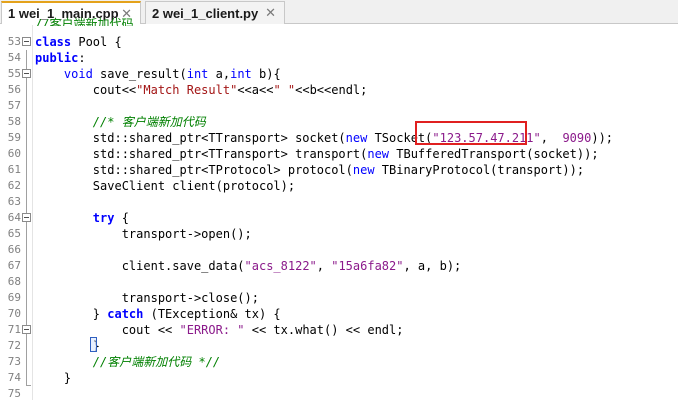  What do you see at coordinates (339, 106) in the screenshot?
I see `code-line: 57` at bounding box center [339, 106].